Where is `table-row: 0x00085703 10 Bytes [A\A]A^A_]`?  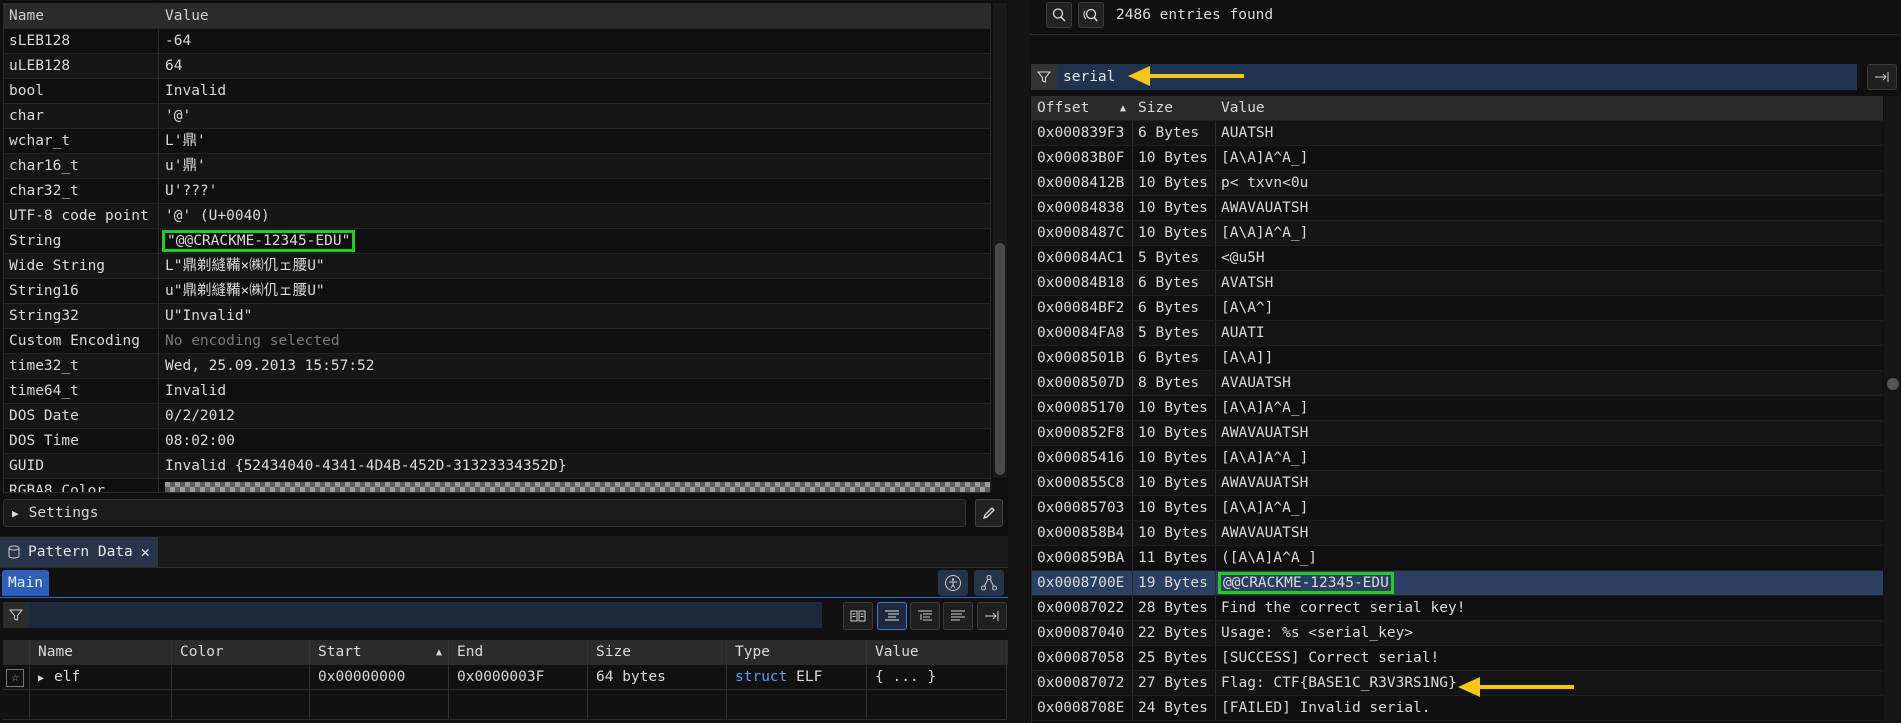
table-row: 0x00085703 10 Bytes [A\A]A^A_] is located at coordinates (1457, 508).